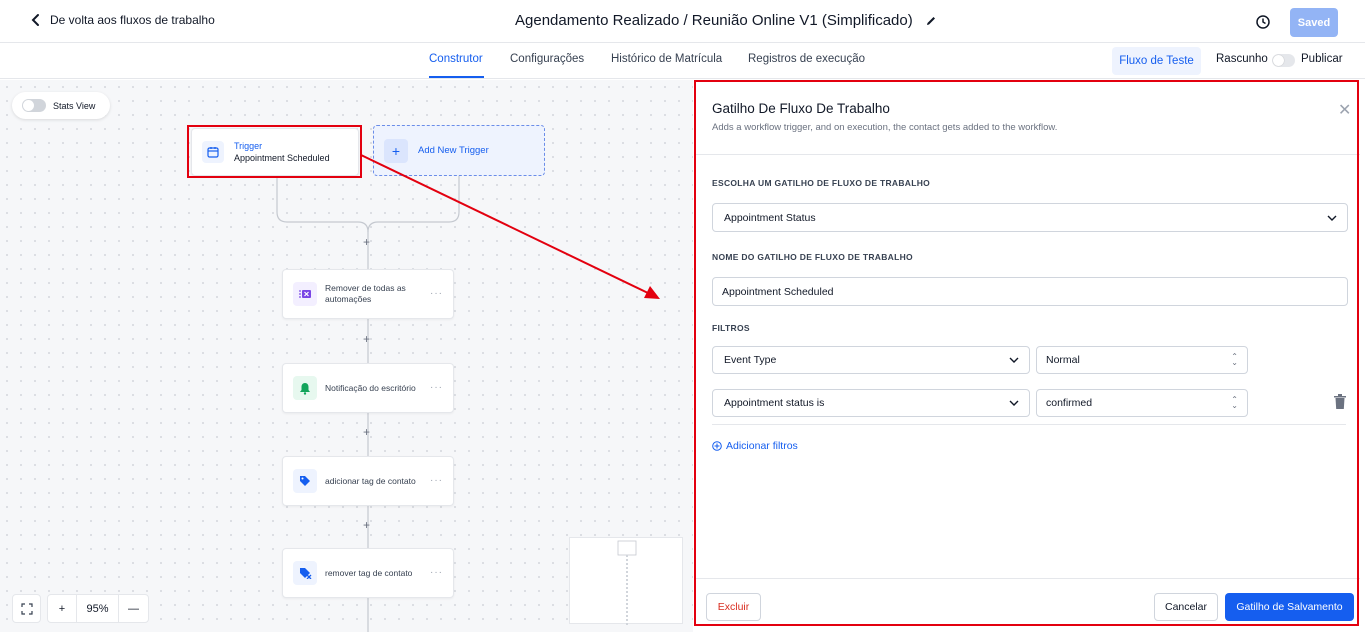 The height and width of the screenshot is (632, 1365). Describe the element at coordinates (871, 360) in the screenshot. I see `filter-field-select: Event Type` at that location.